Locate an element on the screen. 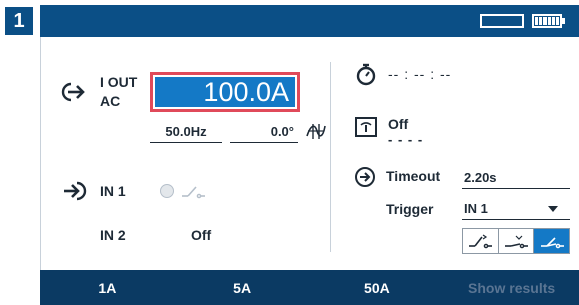 The image size is (579, 305). timer-display: -- : -- : -- is located at coordinates (420, 74).